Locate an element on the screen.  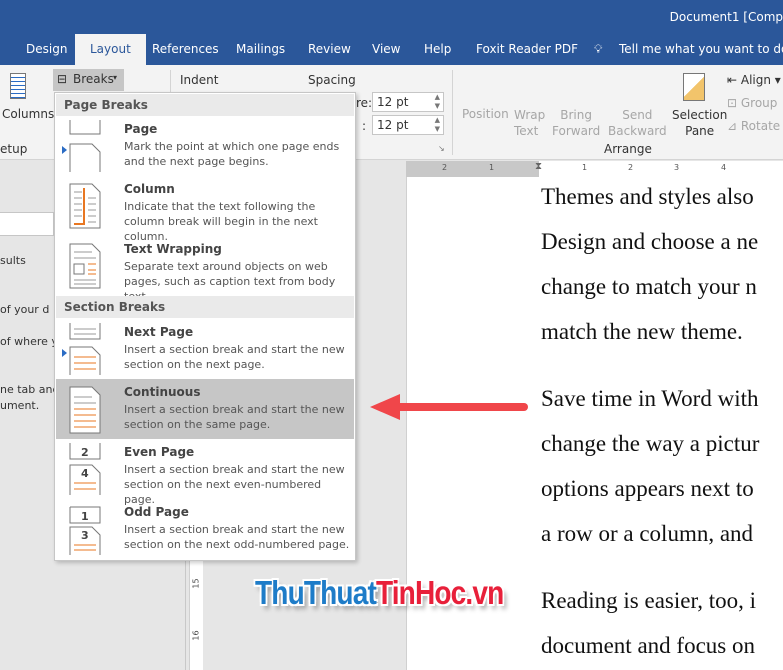
spacing-after-label: : is located at coordinates (364, 126).